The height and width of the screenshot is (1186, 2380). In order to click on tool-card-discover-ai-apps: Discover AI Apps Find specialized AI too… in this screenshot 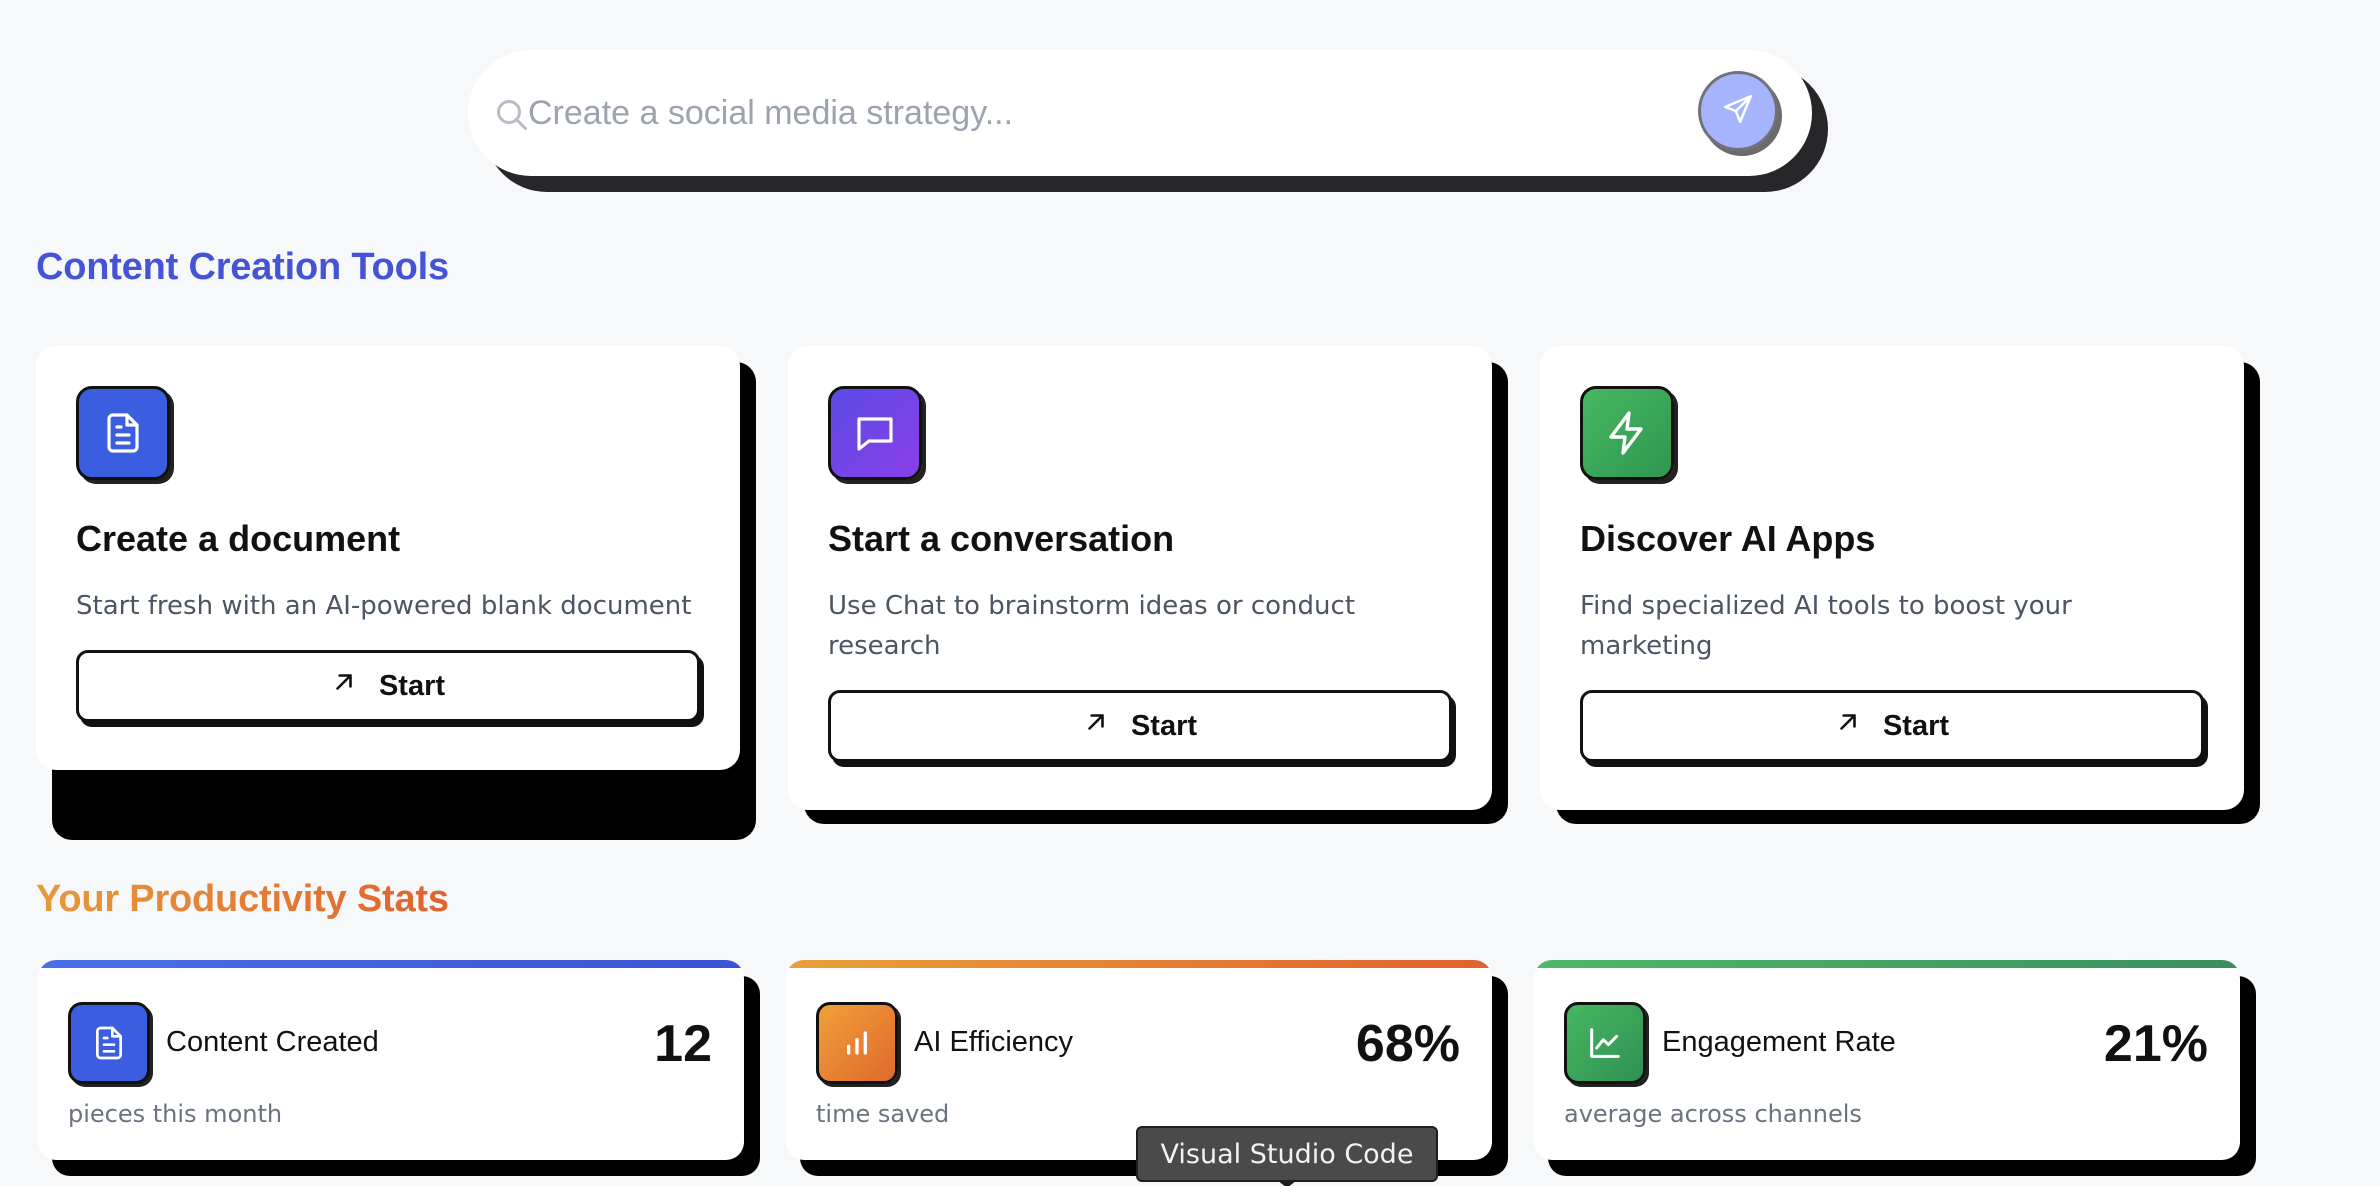, I will do `click(1900, 585)`.